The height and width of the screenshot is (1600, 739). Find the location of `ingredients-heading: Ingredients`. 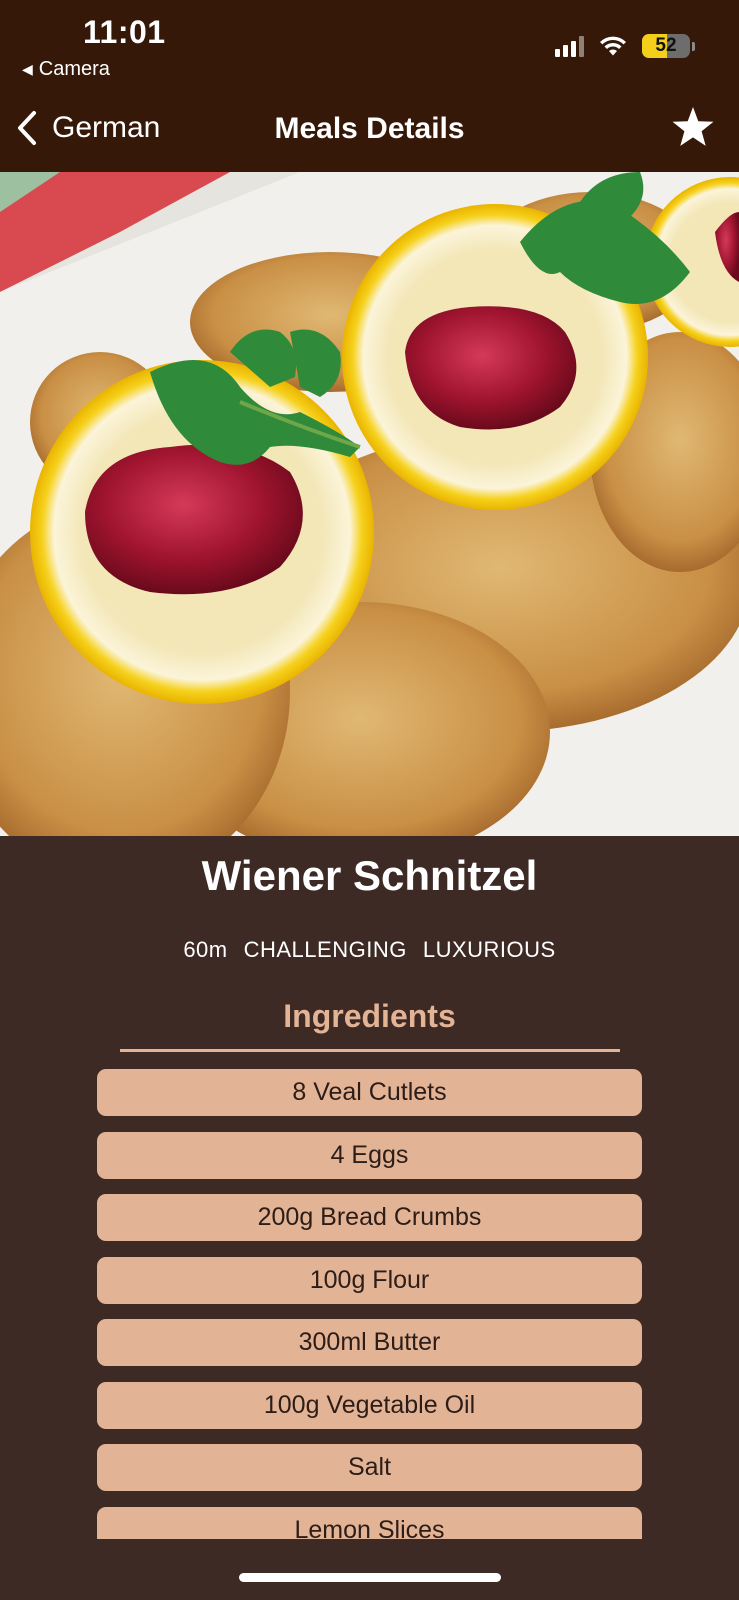

ingredients-heading: Ingredients is located at coordinates (369, 1016).